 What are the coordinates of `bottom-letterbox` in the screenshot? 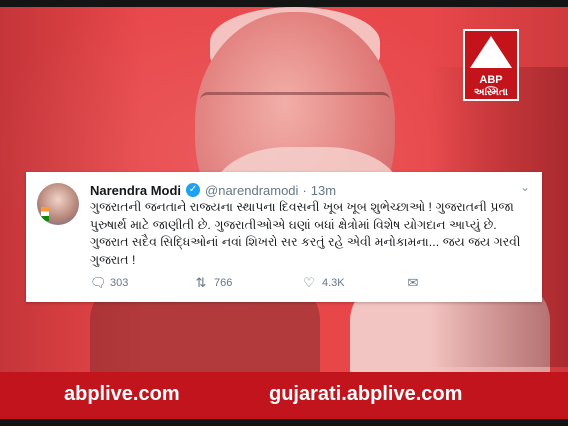 It's located at (284, 422).